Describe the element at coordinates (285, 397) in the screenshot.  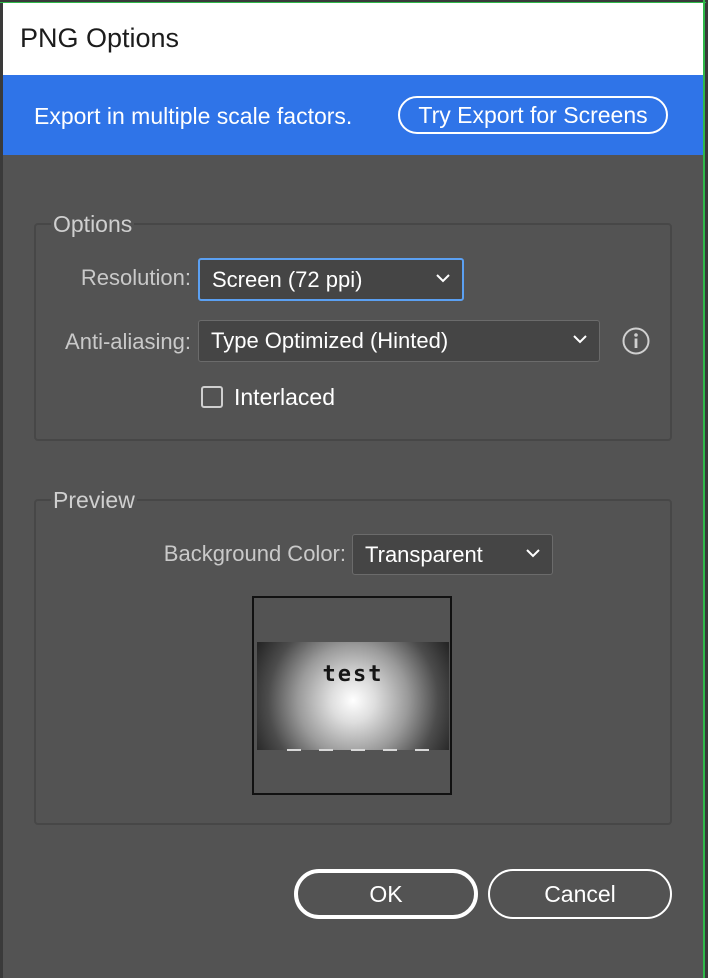
I see `interlaced-label: Interlaced` at that location.